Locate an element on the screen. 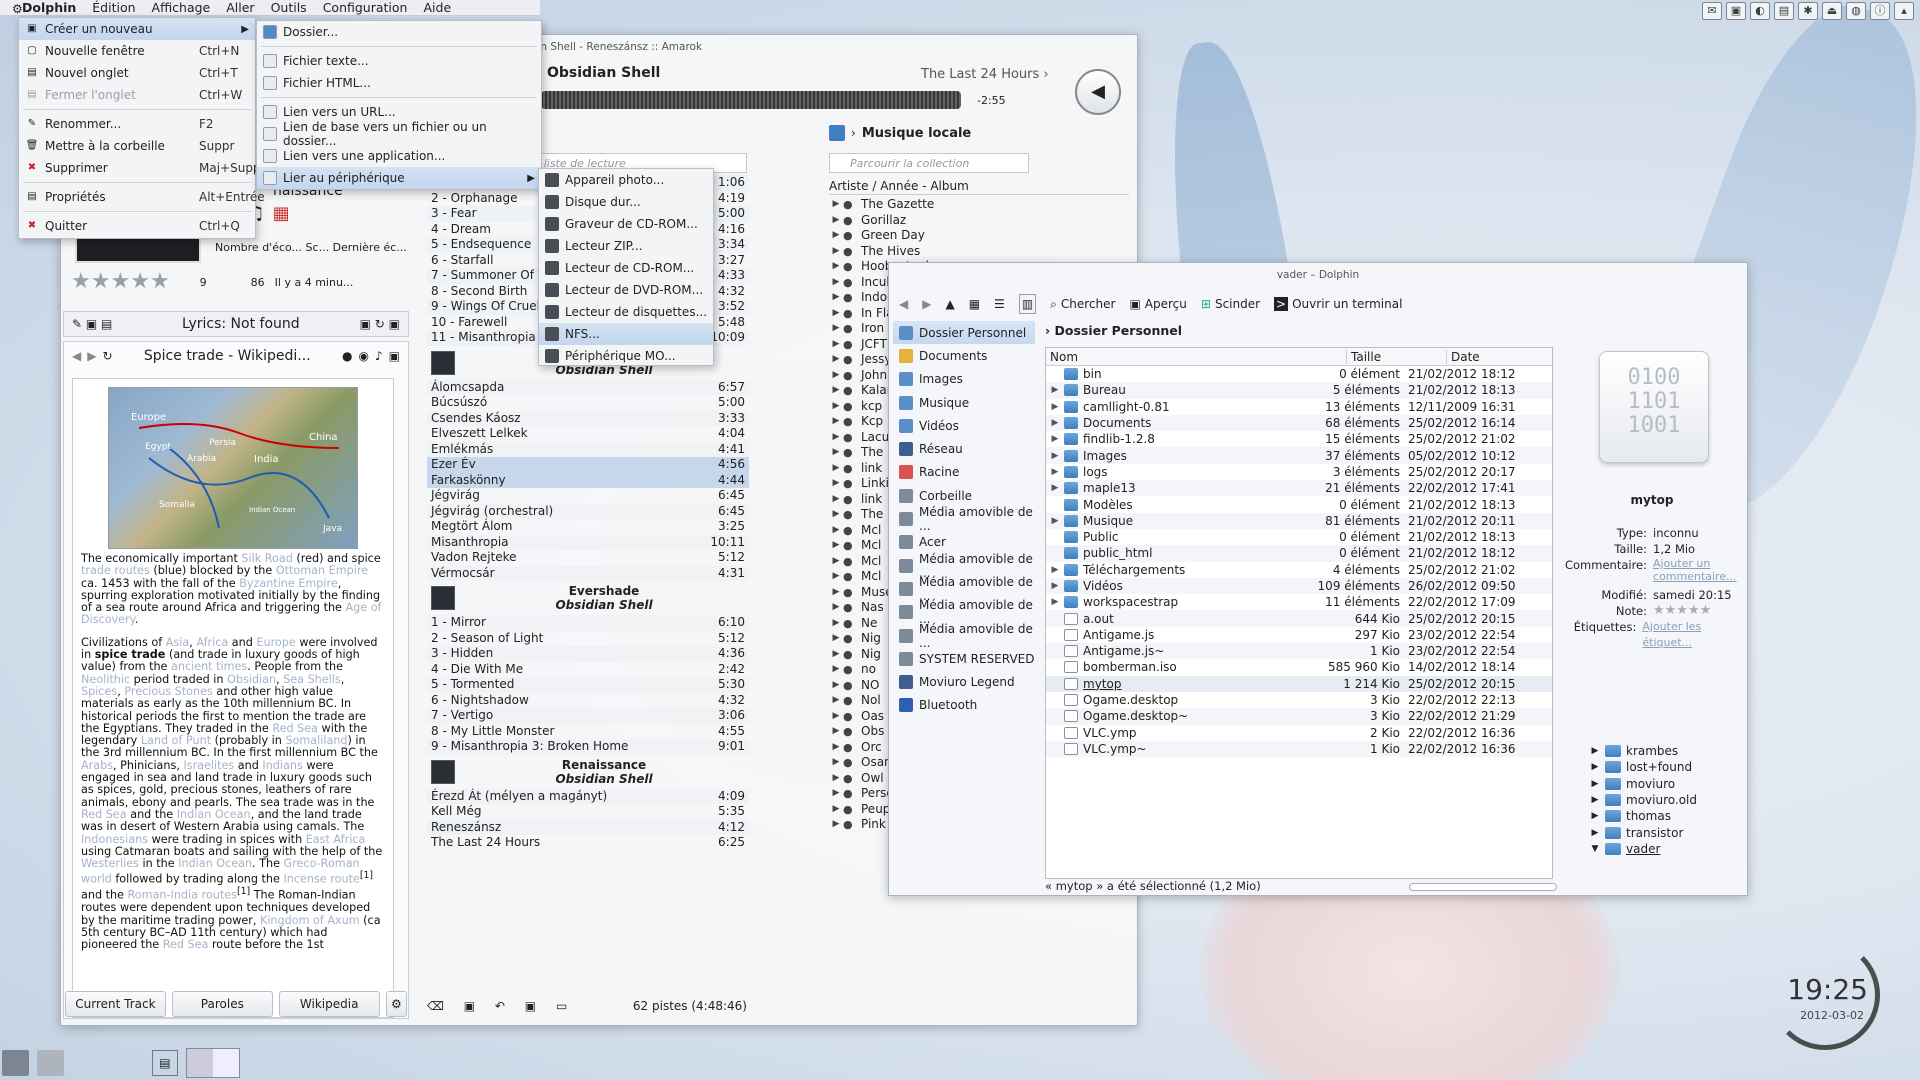 This screenshot has width=1920, height=1080. file-row: Ogame.desktop~ 3 Kio 22/02/2012 21:29 is located at coordinates (1299, 716).